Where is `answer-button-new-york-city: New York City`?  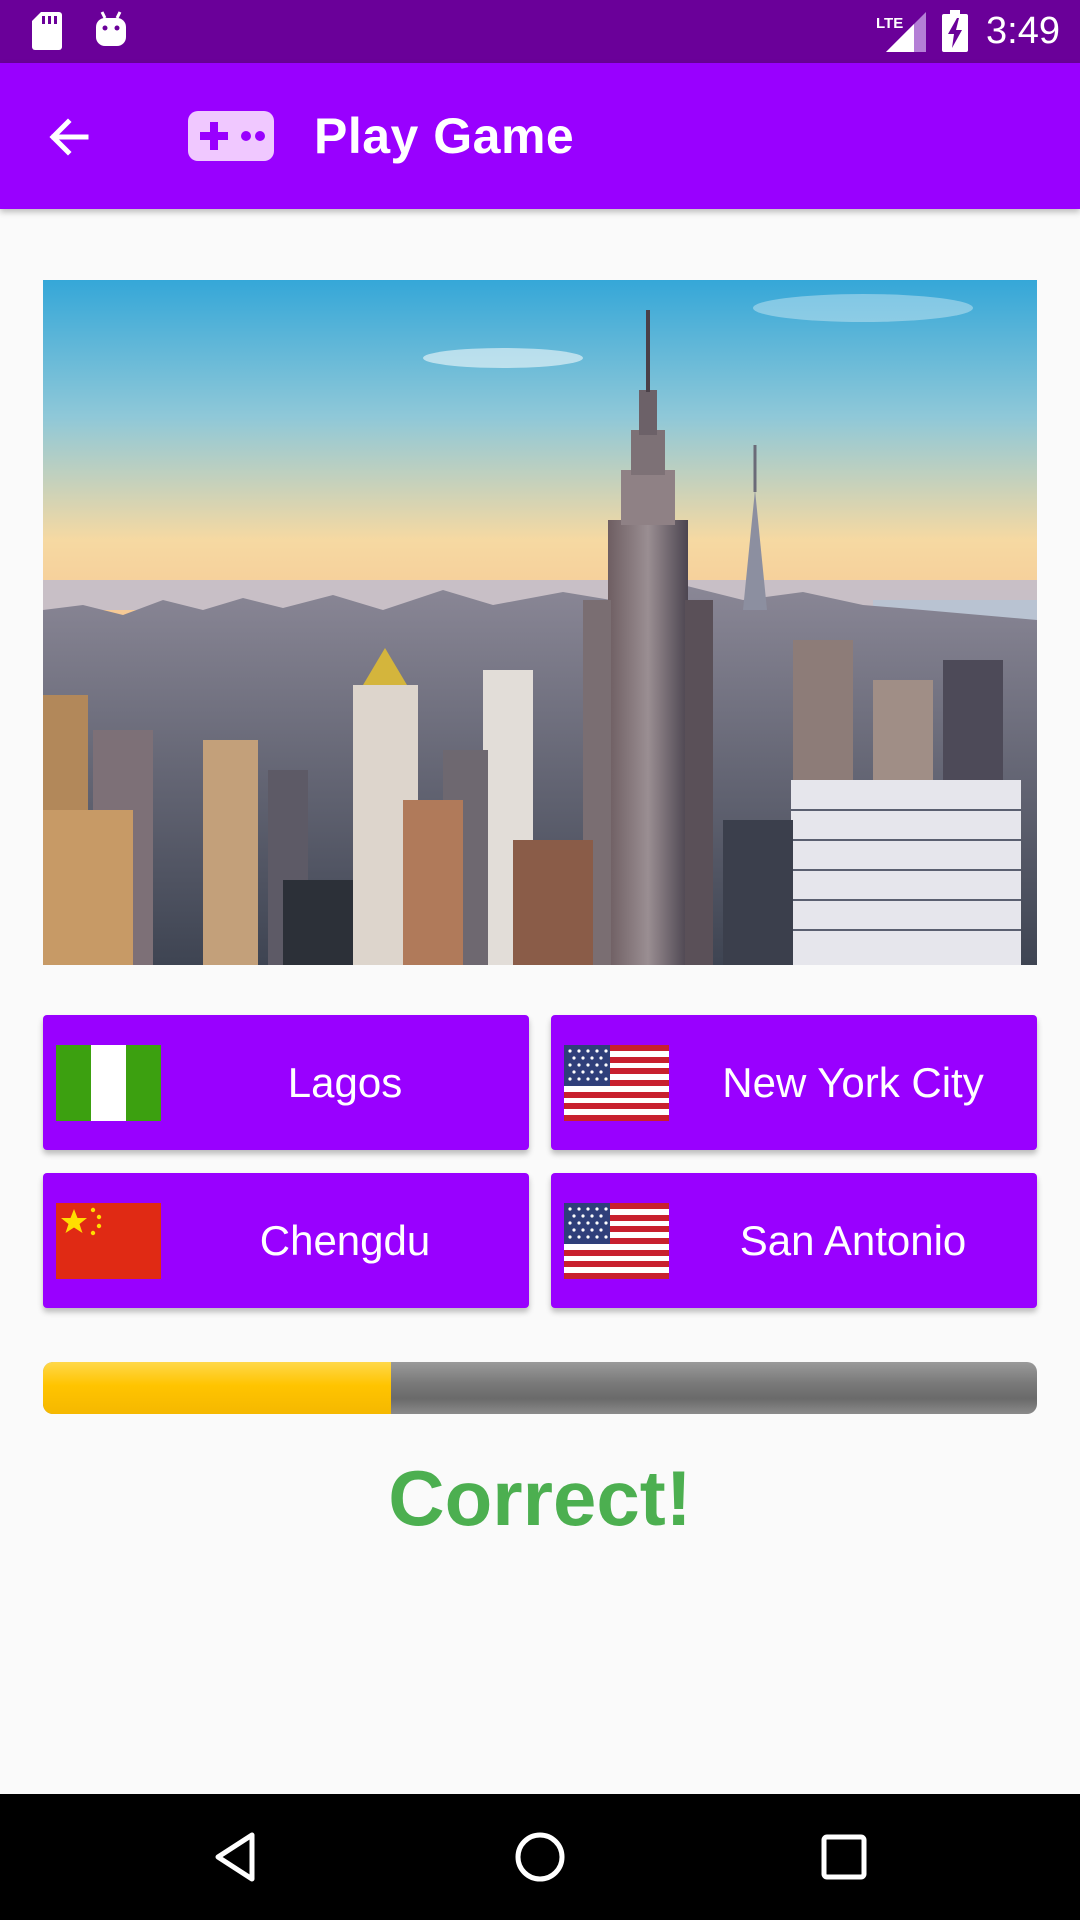 answer-button-new-york-city: New York City is located at coordinates (794, 1082).